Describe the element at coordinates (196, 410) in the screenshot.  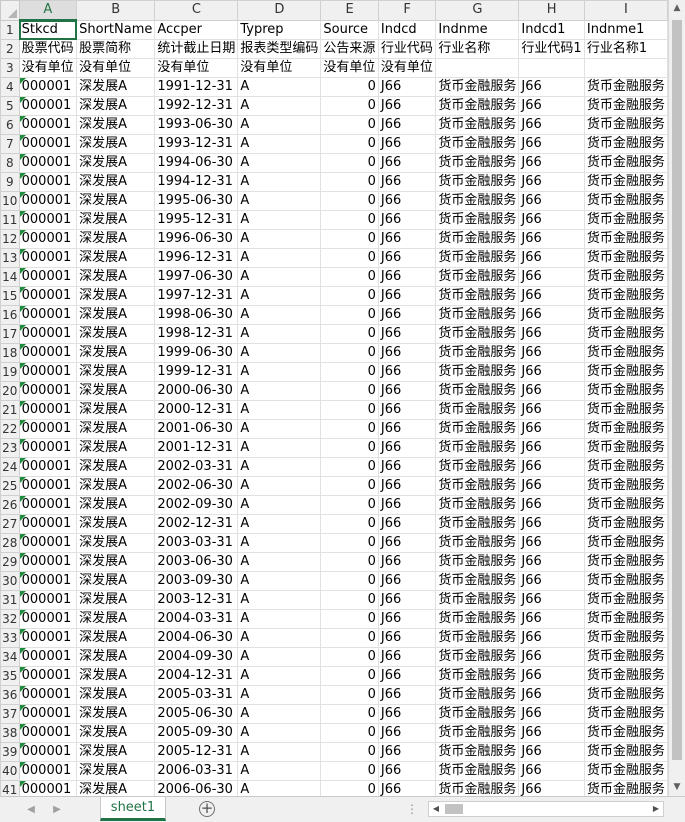
I see `cell-c21: 2000-12-31` at that location.